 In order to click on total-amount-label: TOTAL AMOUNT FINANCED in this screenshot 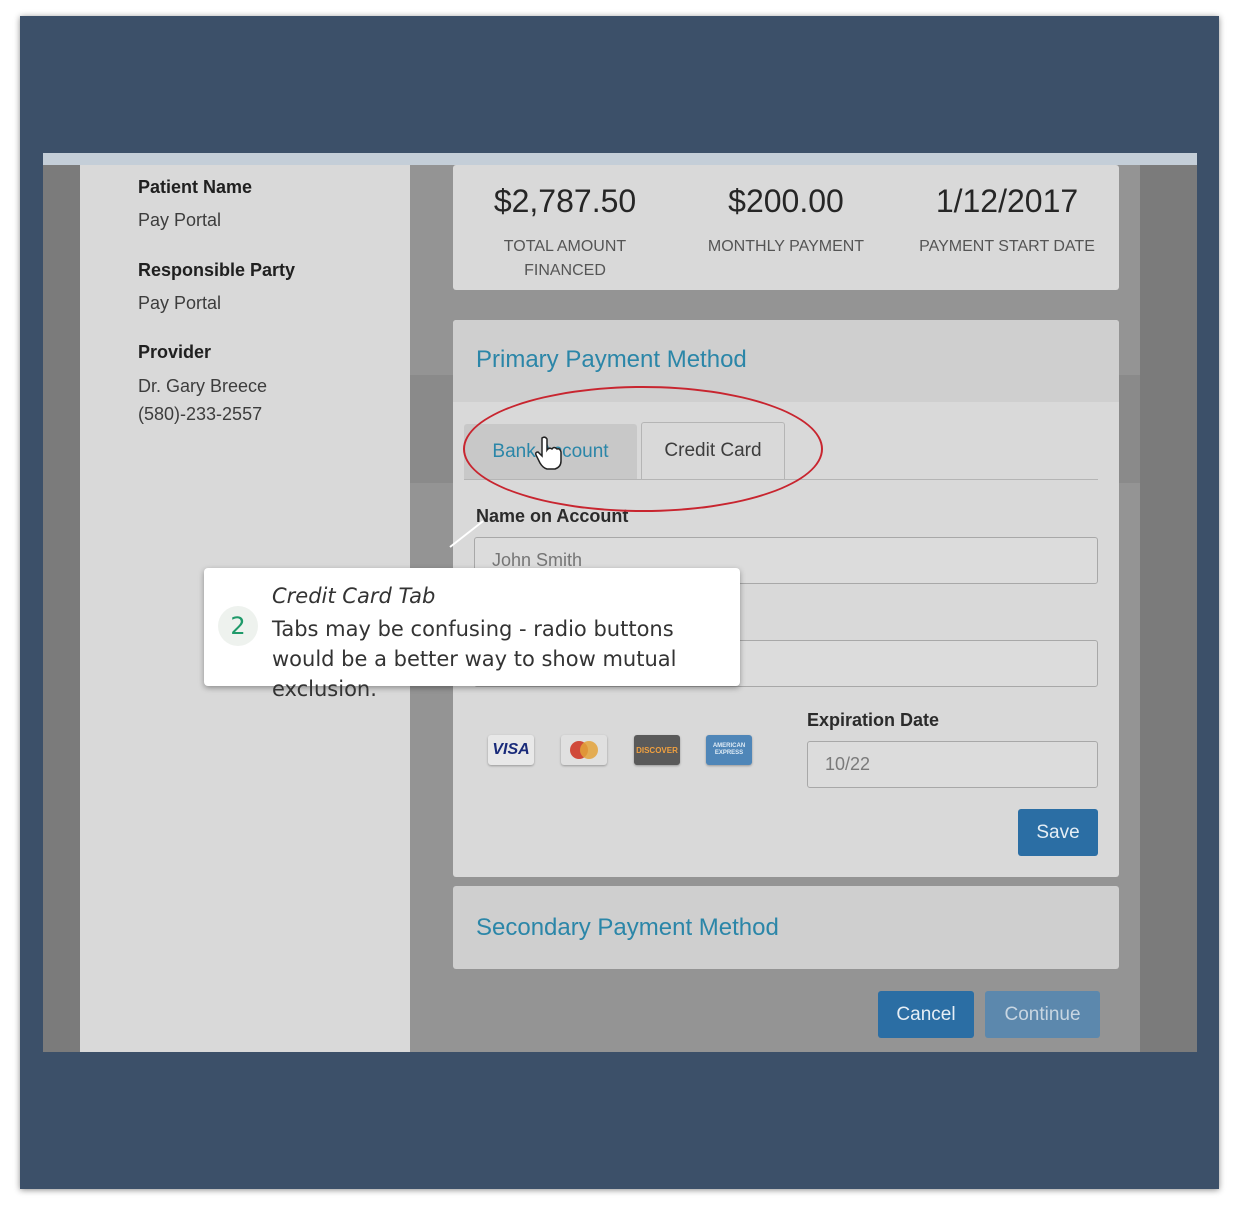, I will do `click(565, 259)`.